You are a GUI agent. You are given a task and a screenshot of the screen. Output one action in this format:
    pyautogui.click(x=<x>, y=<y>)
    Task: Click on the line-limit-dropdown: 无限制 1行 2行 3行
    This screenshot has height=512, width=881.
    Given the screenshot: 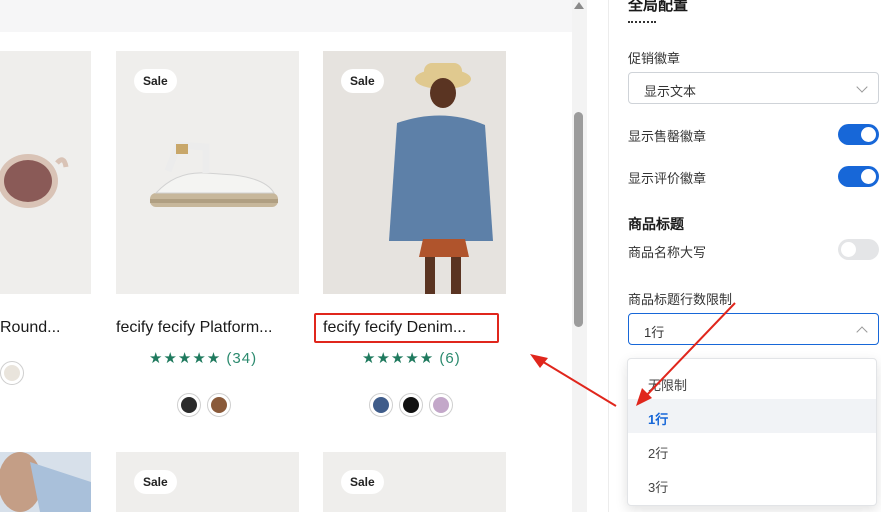 What is the action you would take?
    pyautogui.click(x=752, y=432)
    